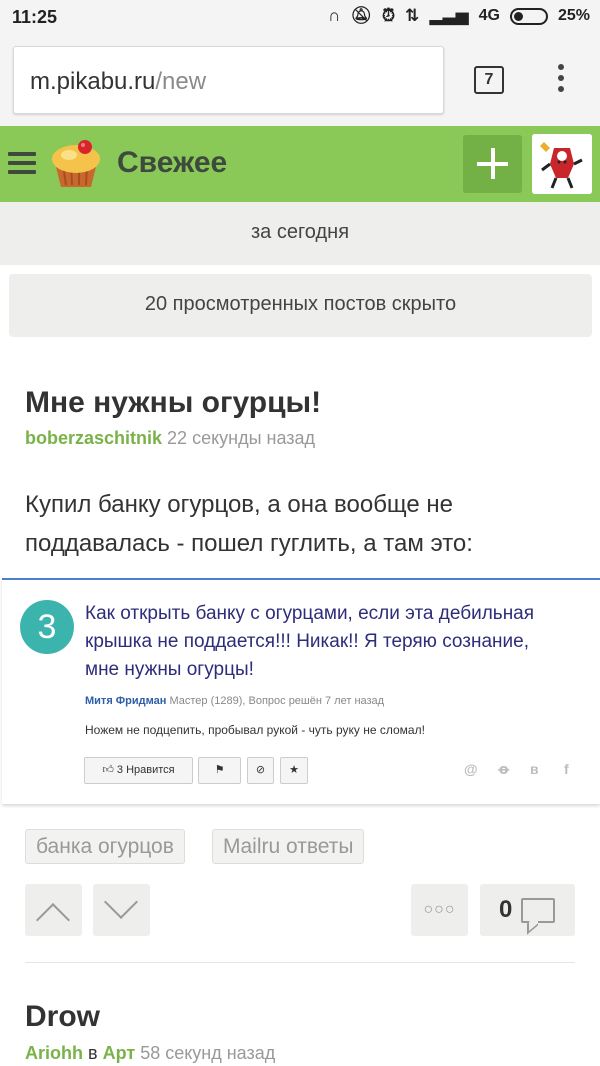 The height and width of the screenshot is (1066, 600). Describe the element at coordinates (562, 164) in the screenshot. I see `avatar` at that location.